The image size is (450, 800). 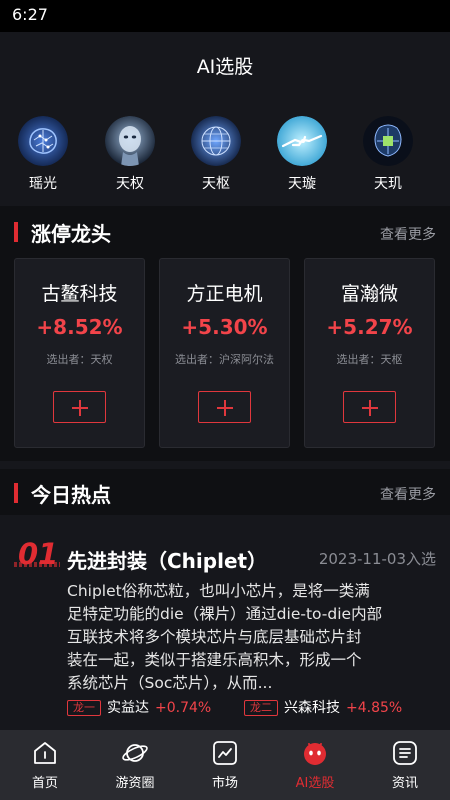 I want to click on tab-market: 市场, so click(x=225, y=765).